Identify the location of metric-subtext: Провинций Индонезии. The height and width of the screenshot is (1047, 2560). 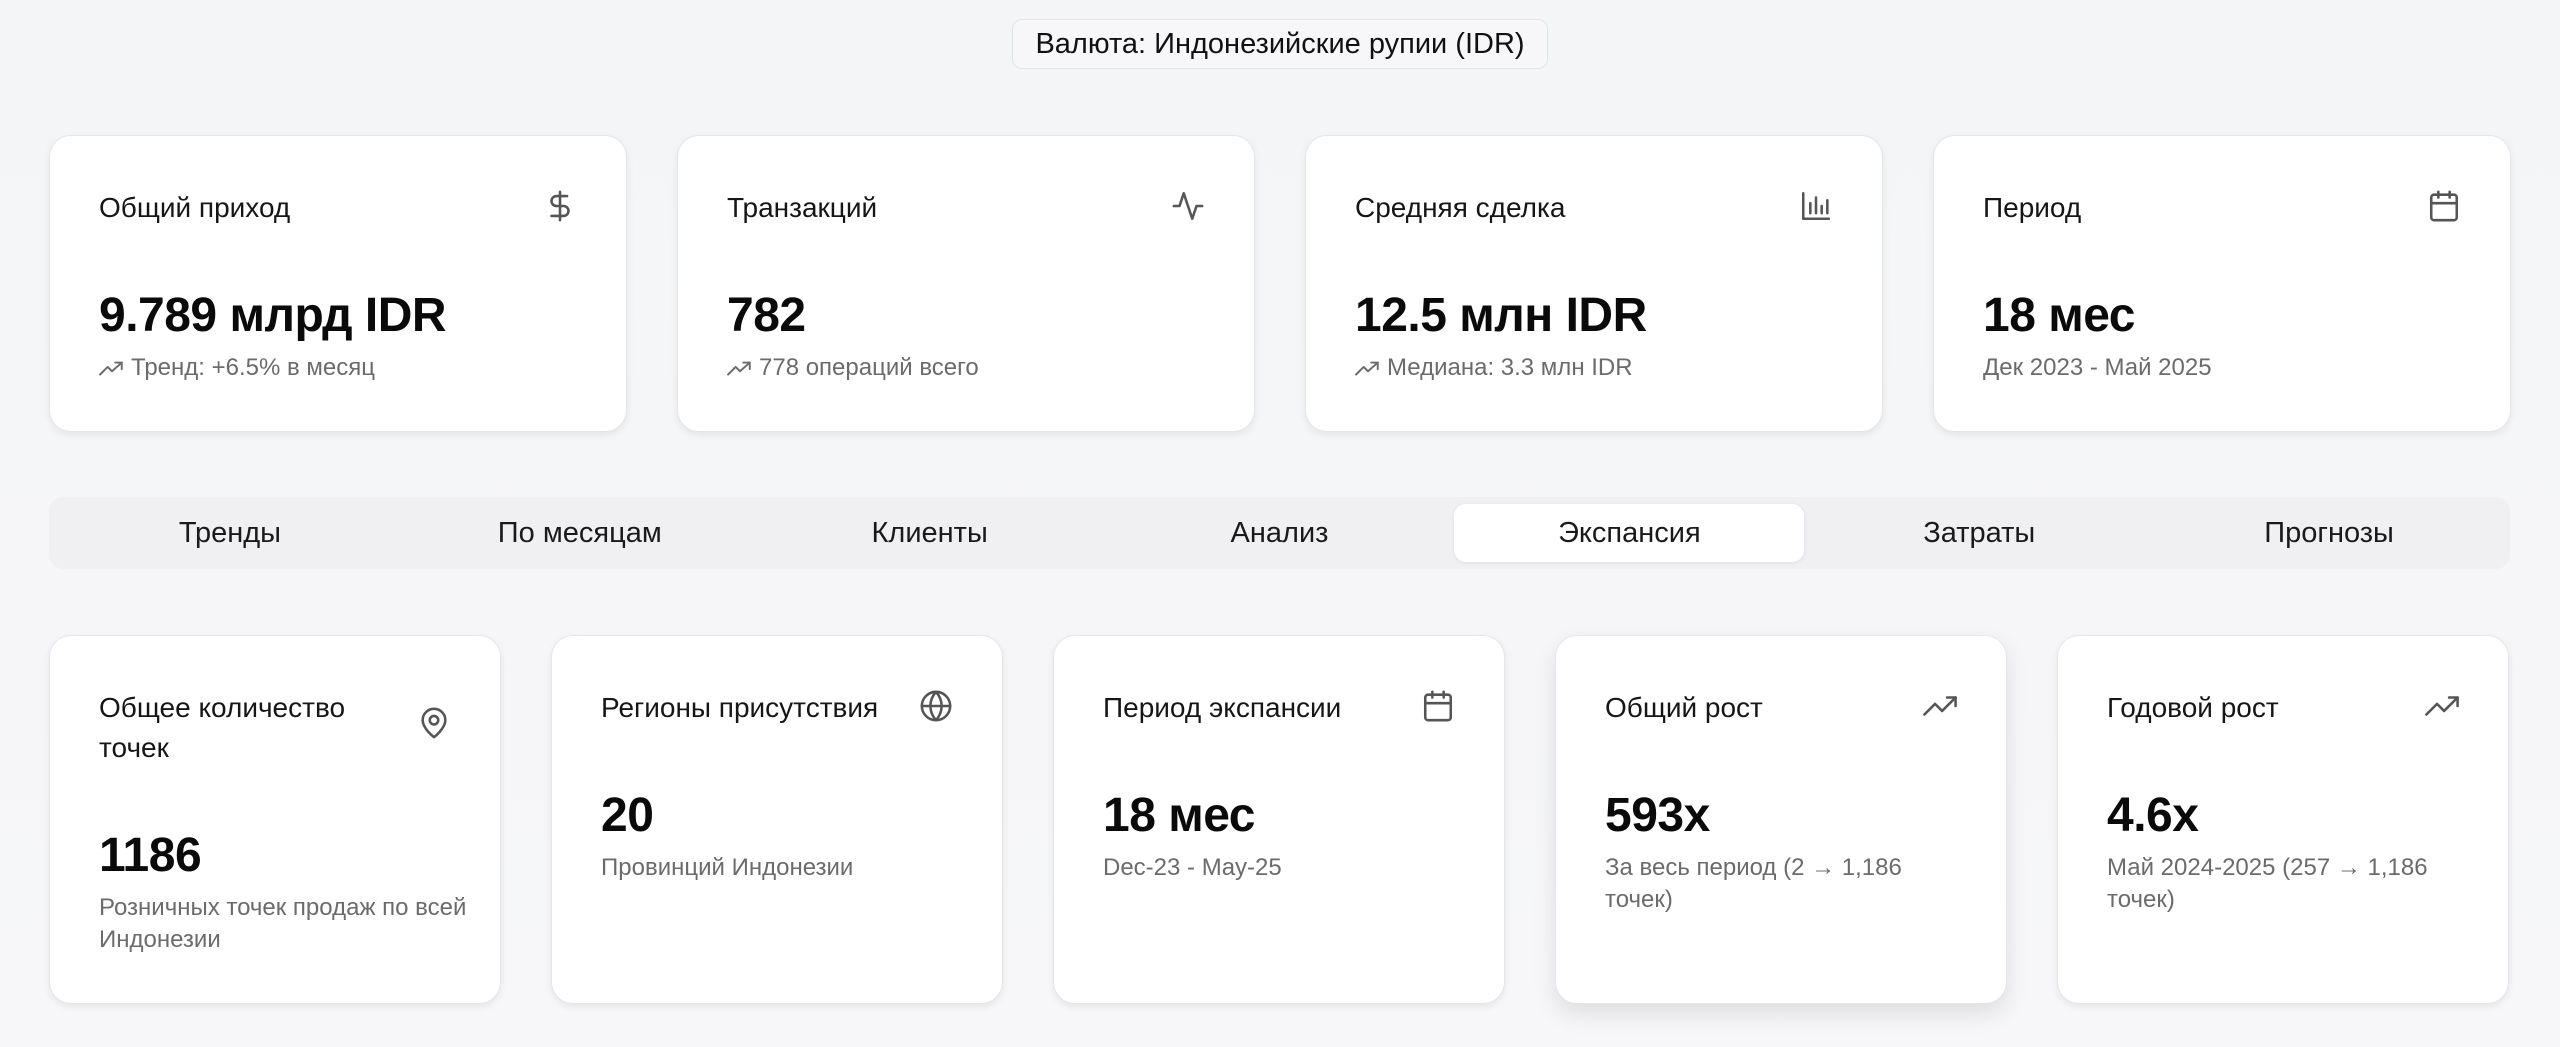
(727, 867).